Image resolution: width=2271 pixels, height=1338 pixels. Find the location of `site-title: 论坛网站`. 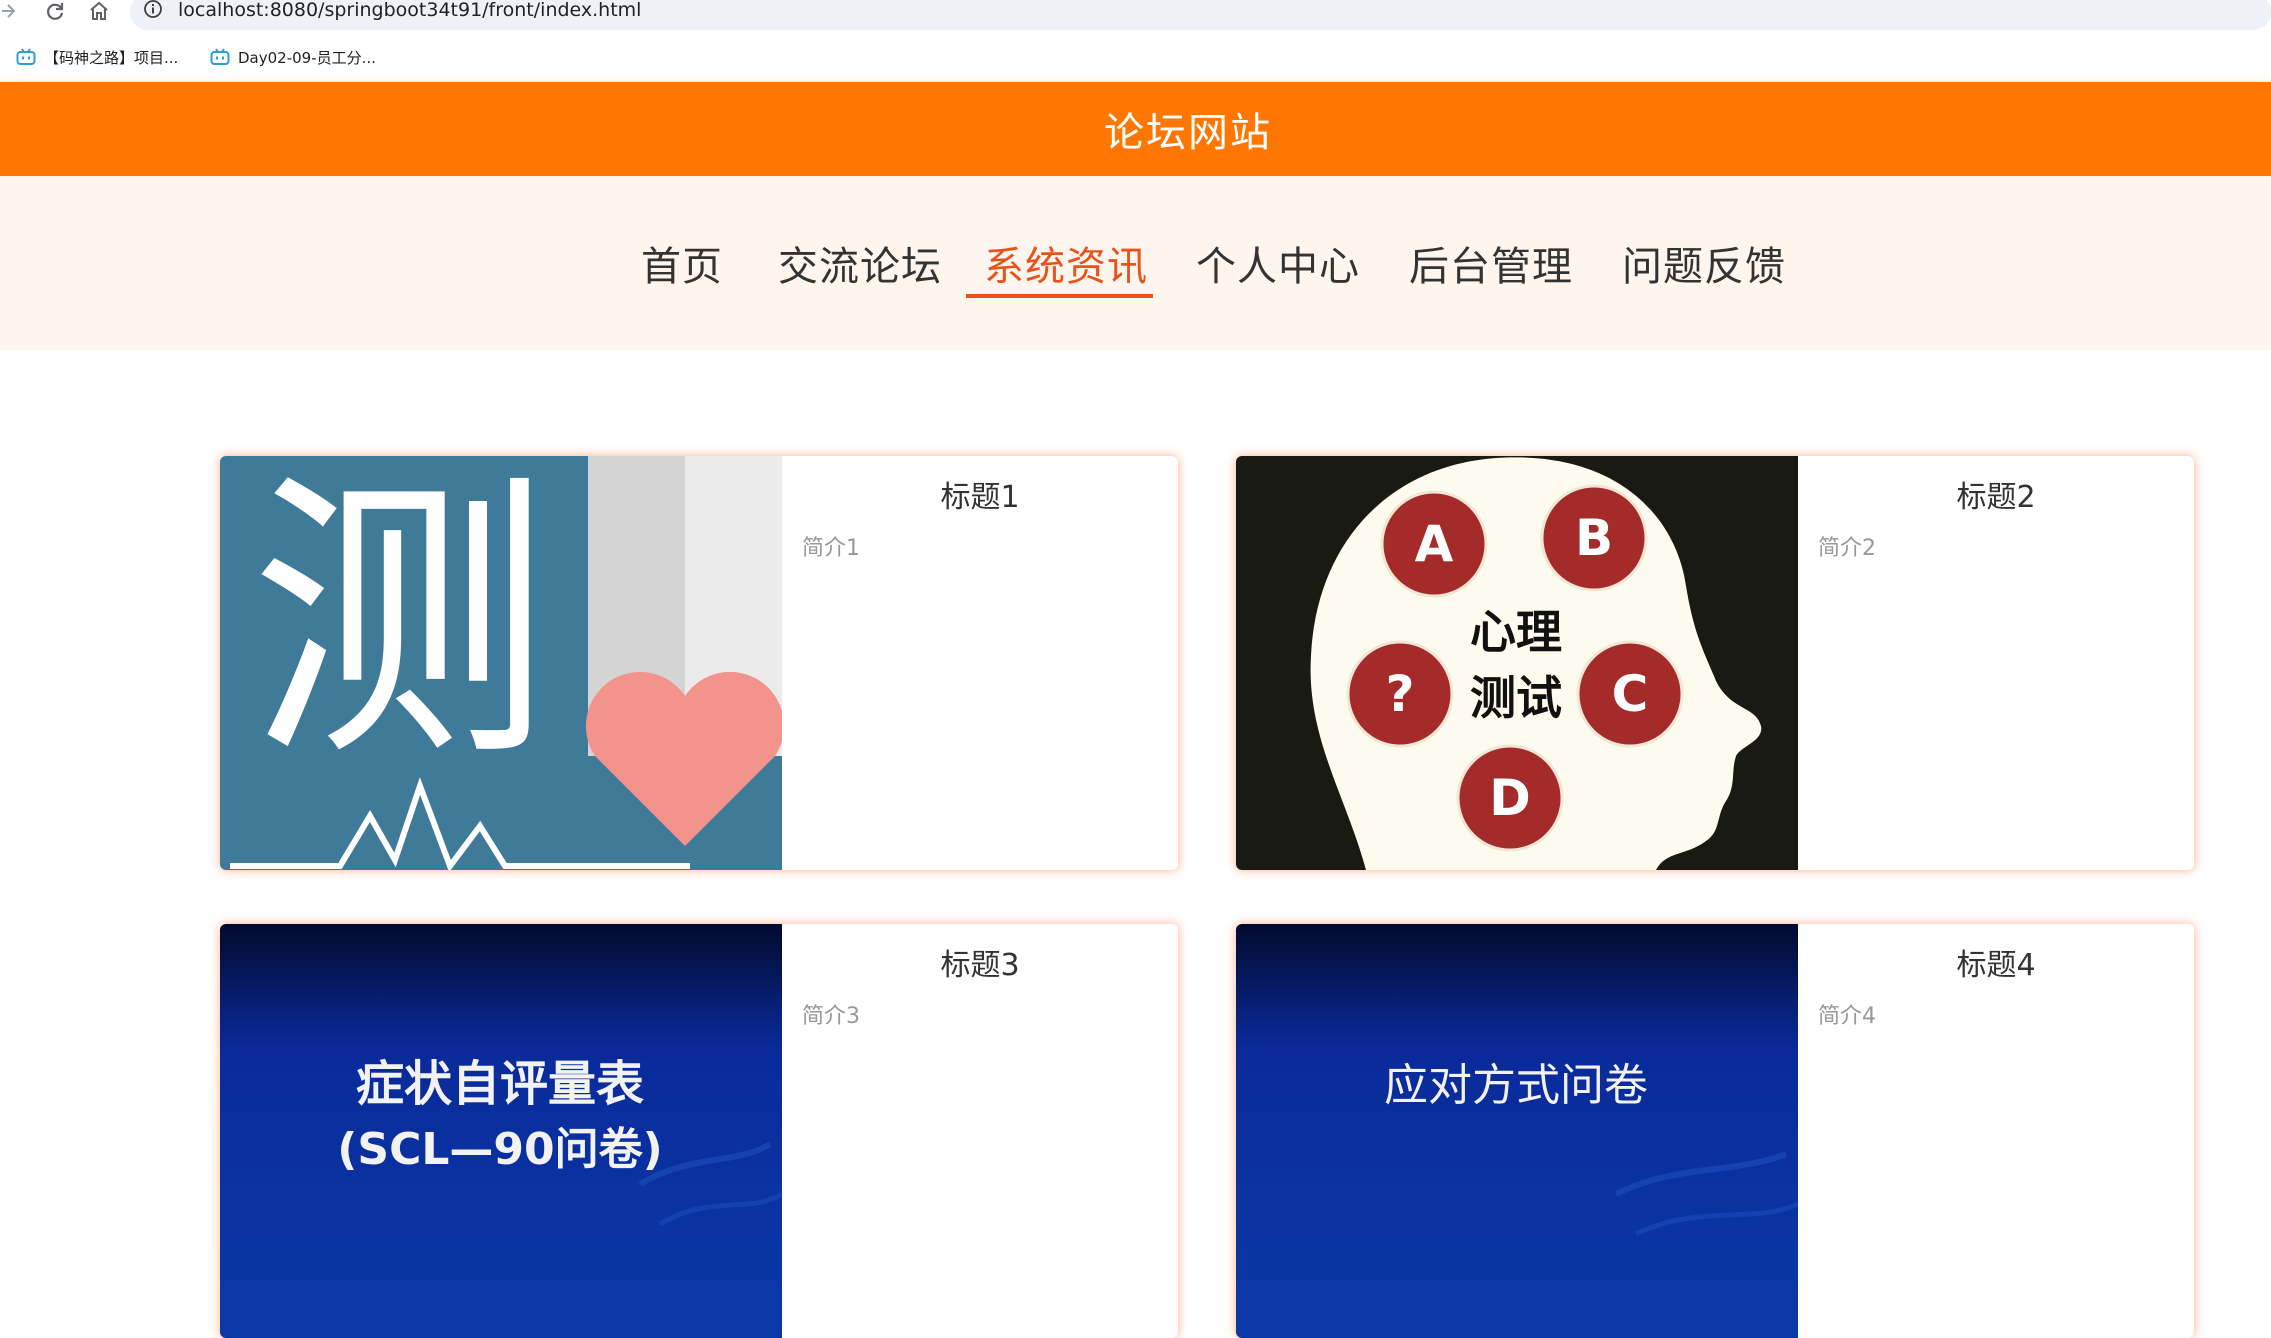

site-title: 论坛网站 is located at coordinates (1188, 133).